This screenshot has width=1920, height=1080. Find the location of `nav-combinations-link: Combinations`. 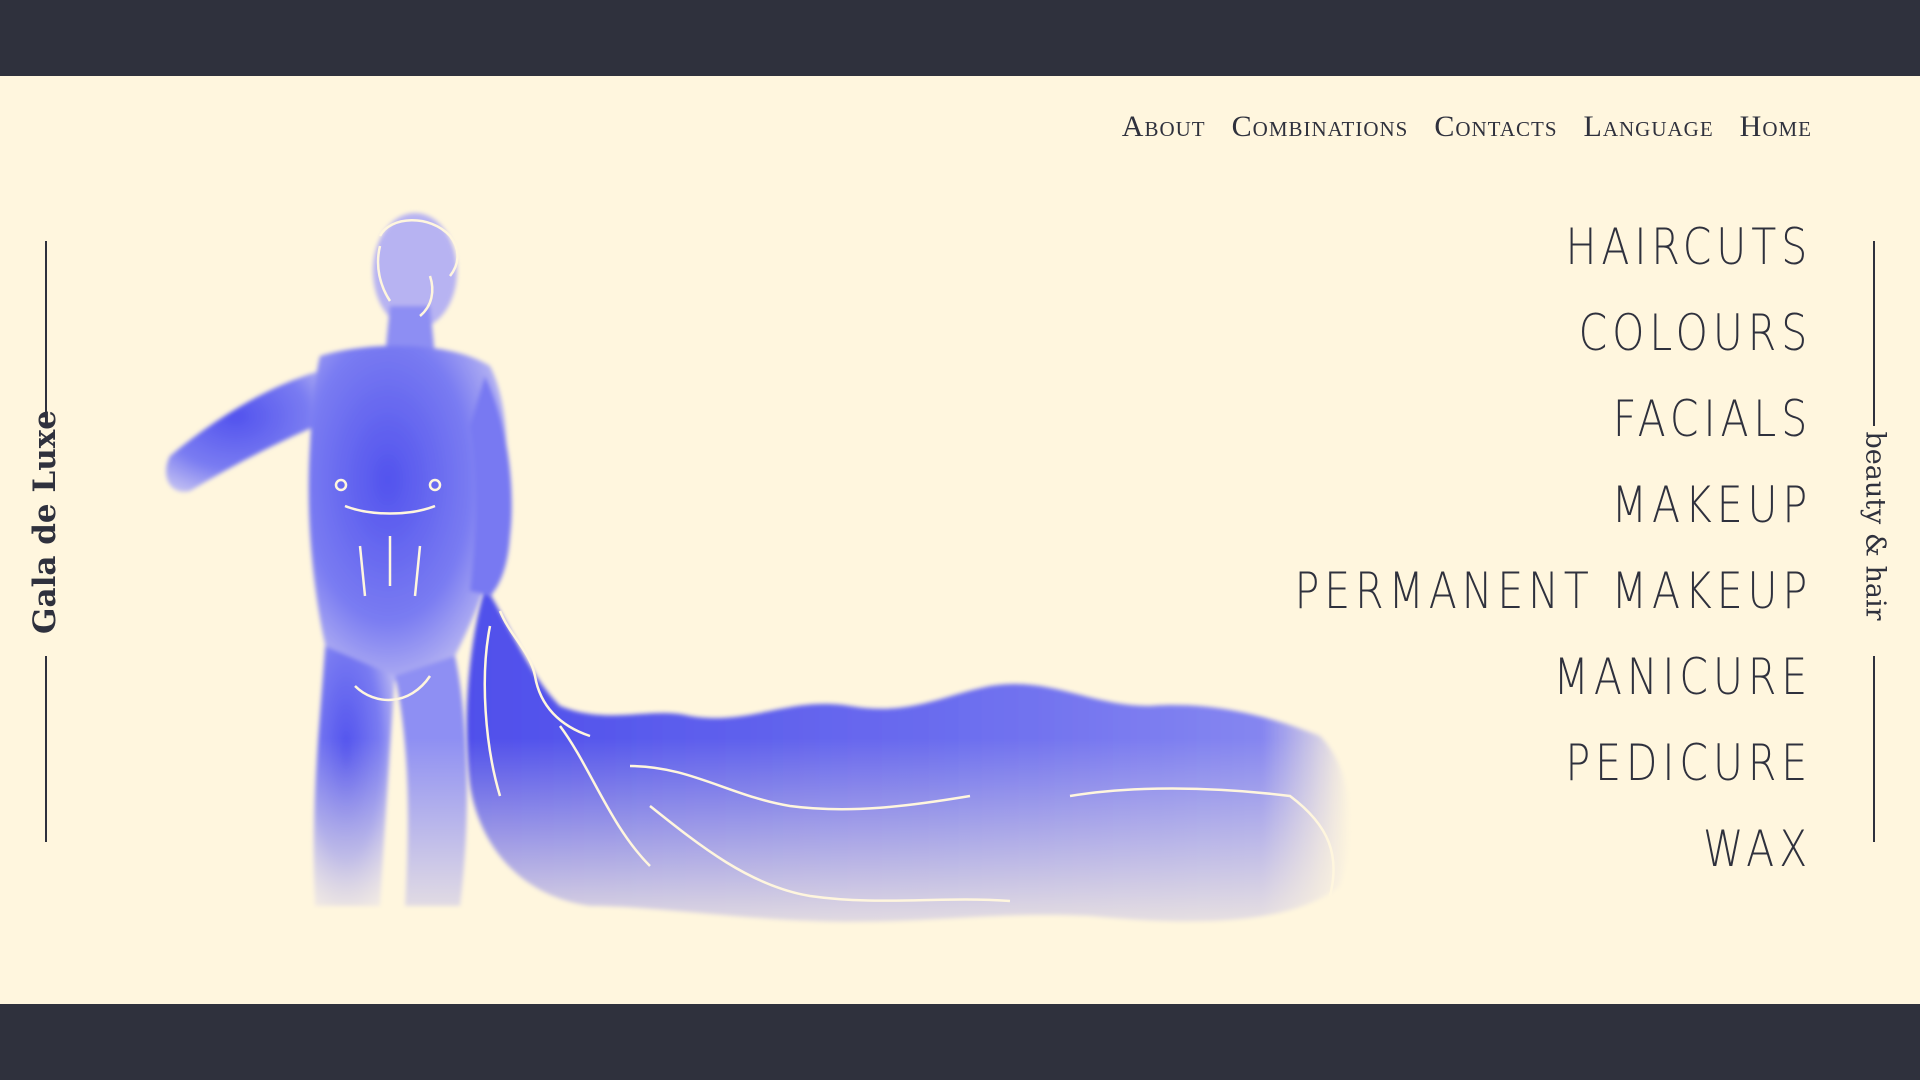

nav-combinations-link: Combinations is located at coordinates (1320, 127).